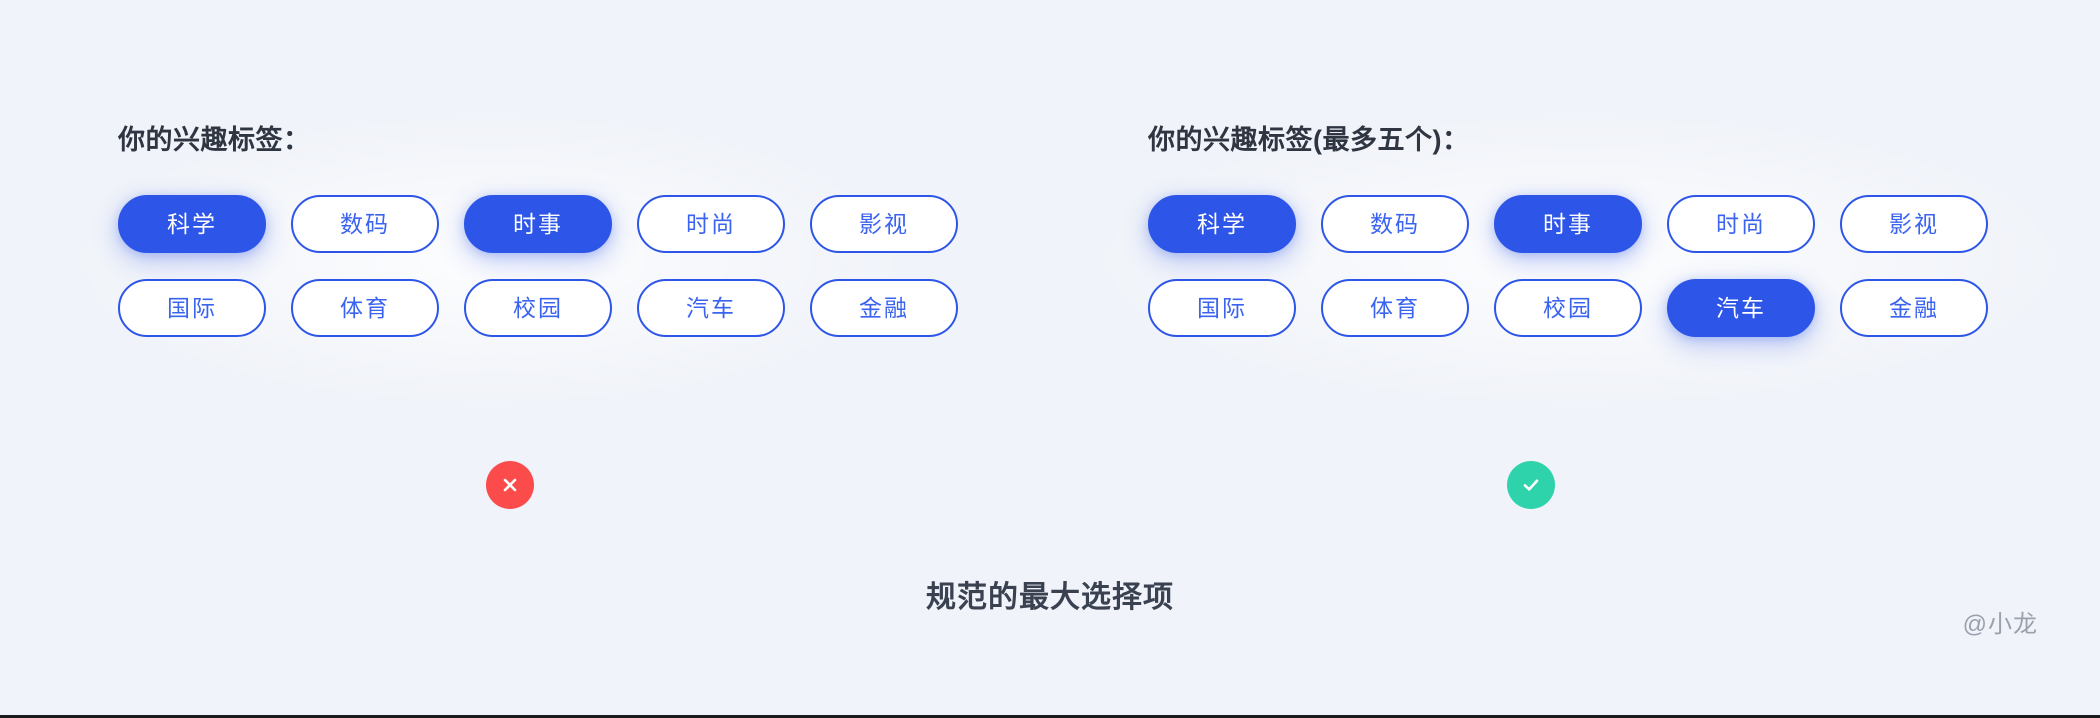 The height and width of the screenshot is (718, 2100). I want to click on panel-label-without-limit: 你的兴趣标签：, so click(214, 140).